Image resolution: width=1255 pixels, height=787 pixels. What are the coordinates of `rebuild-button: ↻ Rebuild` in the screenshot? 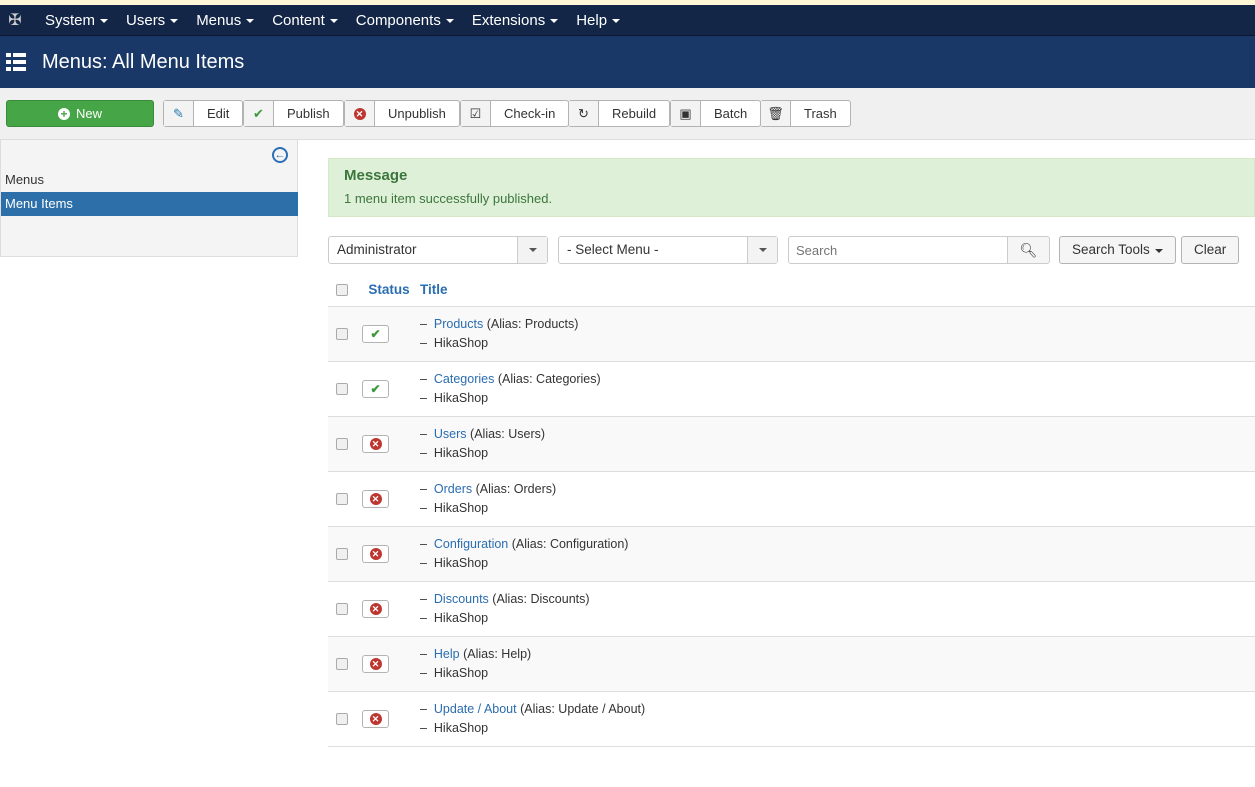 It's located at (619, 113).